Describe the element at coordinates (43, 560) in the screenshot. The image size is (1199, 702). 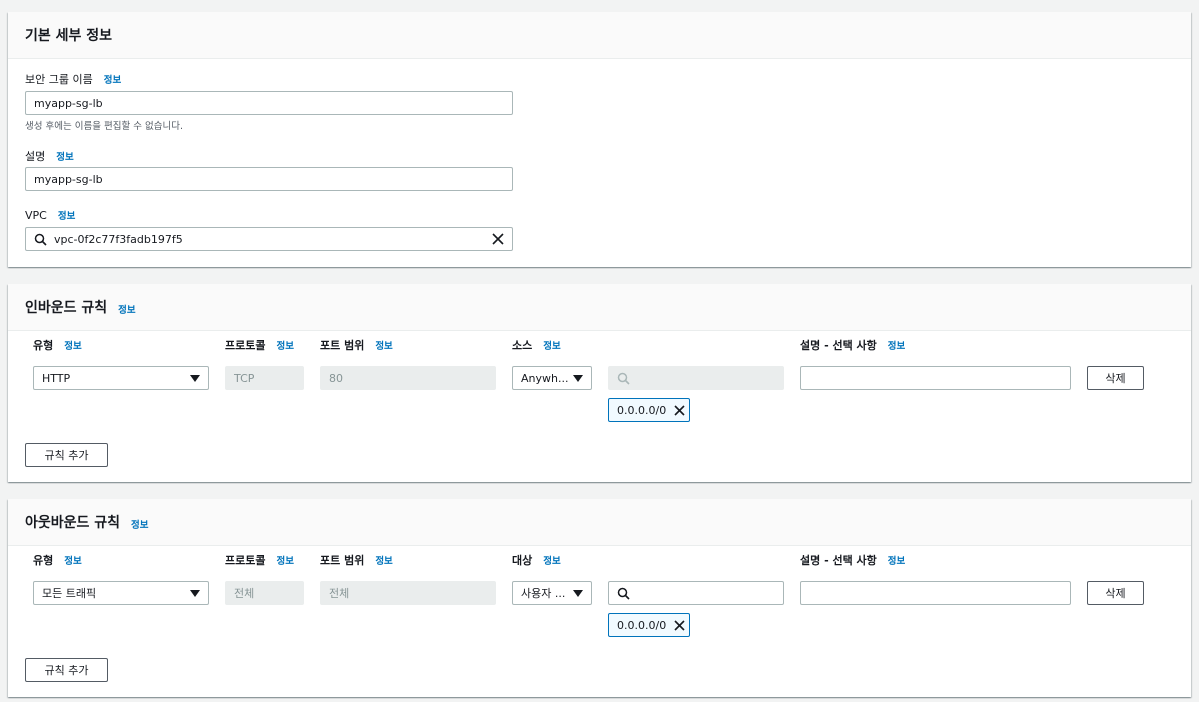
I see `outbound-col-type-label: 유형` at that location.